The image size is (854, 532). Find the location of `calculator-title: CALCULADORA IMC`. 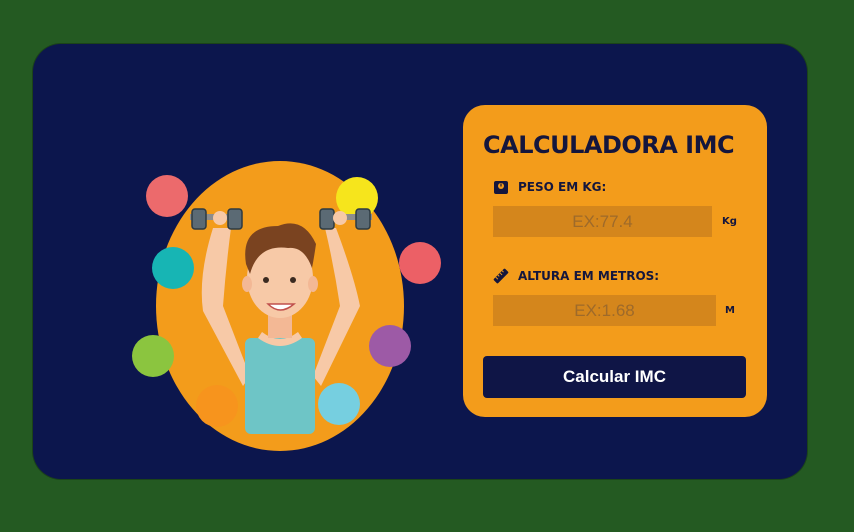

calculator-title: CALCULADORA IMC is located at coordinates (609, 145).